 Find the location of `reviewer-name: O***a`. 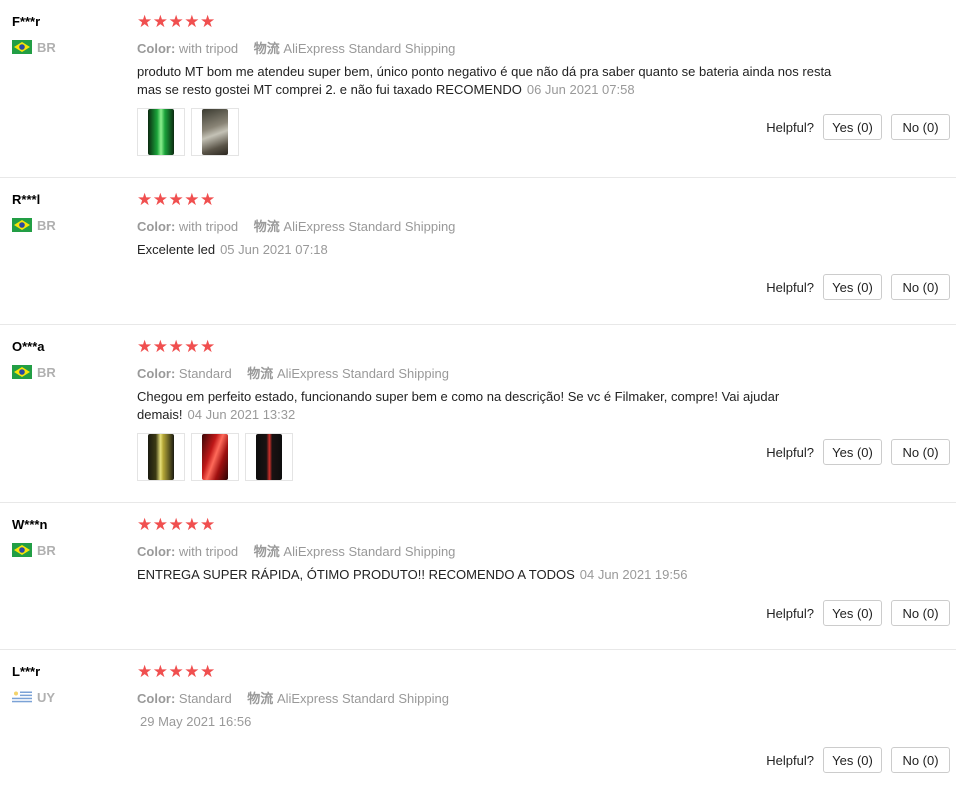

reviewer-name: O***a is located at coordinates (28, 346).